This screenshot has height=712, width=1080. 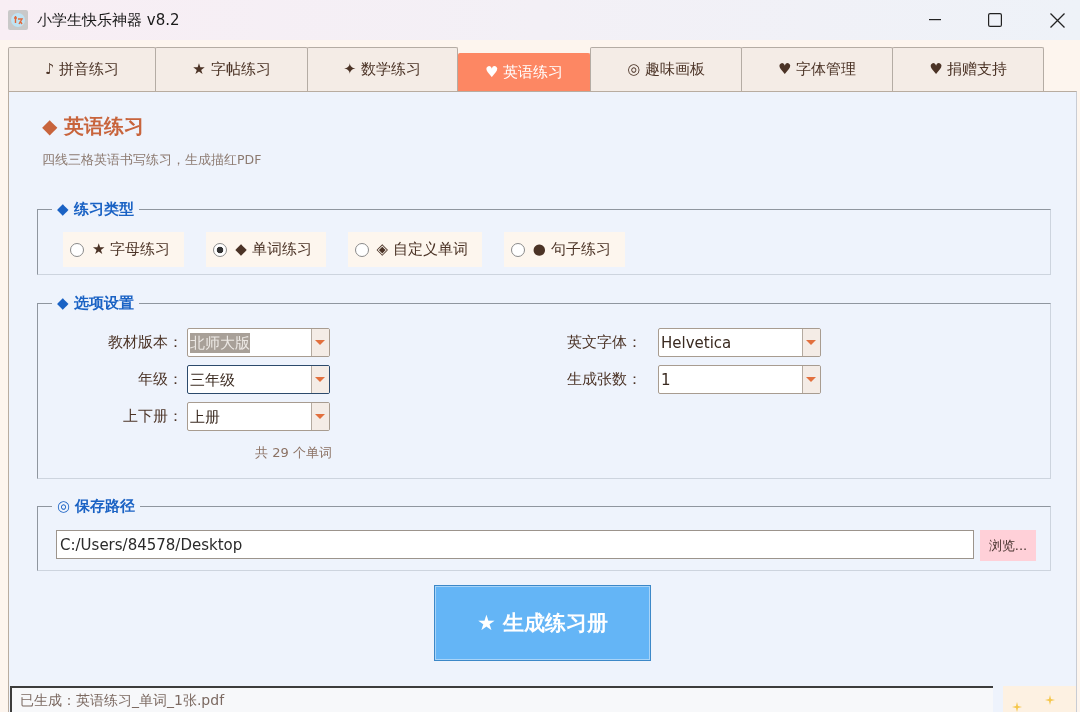 I want to click on radio-option: ◈ 自定义单词, so click(x=414, y=249).